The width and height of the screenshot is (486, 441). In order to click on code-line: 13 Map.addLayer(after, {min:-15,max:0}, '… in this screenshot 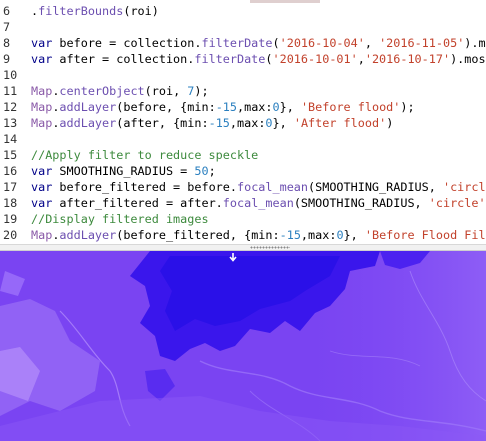, I will do `click(243, 123)`.